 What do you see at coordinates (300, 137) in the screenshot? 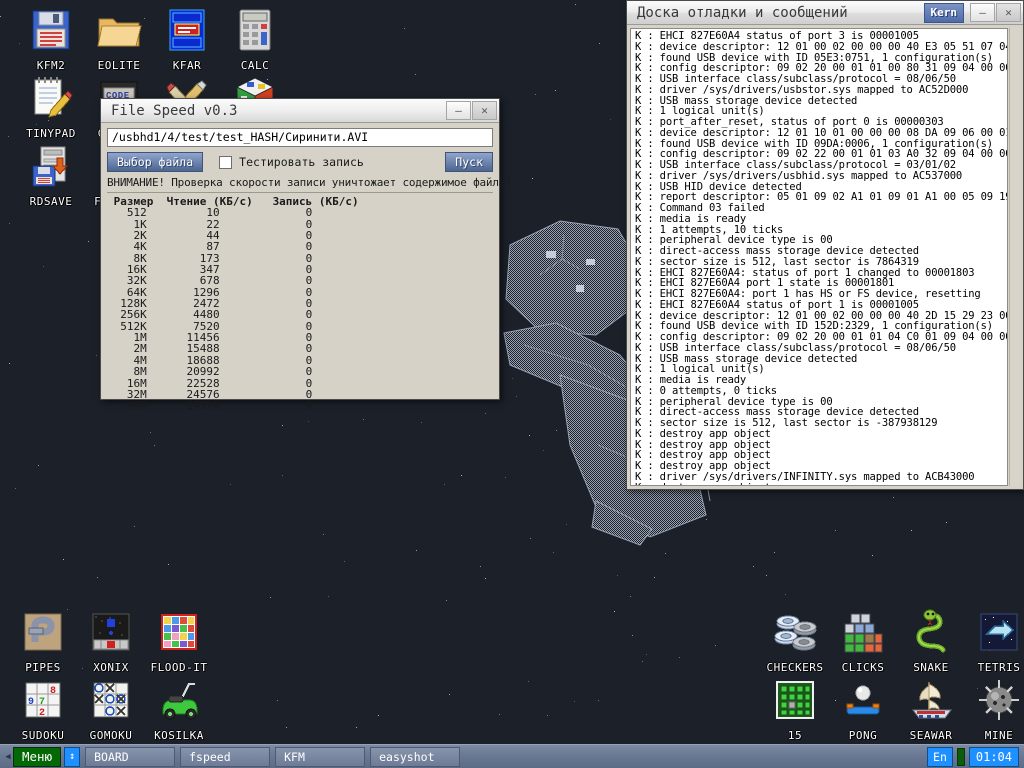
I see `file-path-input: /usbhd1/4/test/test_HASH/Сиринити.AVI` at bounding box center [300, 137].